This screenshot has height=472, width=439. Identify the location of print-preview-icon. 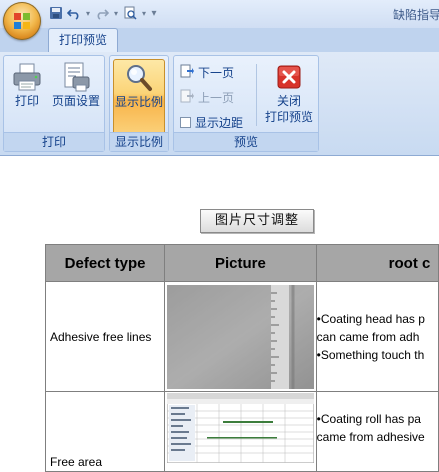
(130, 13).